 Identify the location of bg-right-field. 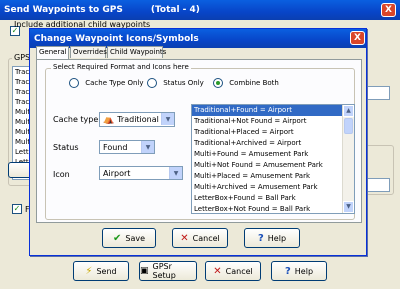
(377, 93).